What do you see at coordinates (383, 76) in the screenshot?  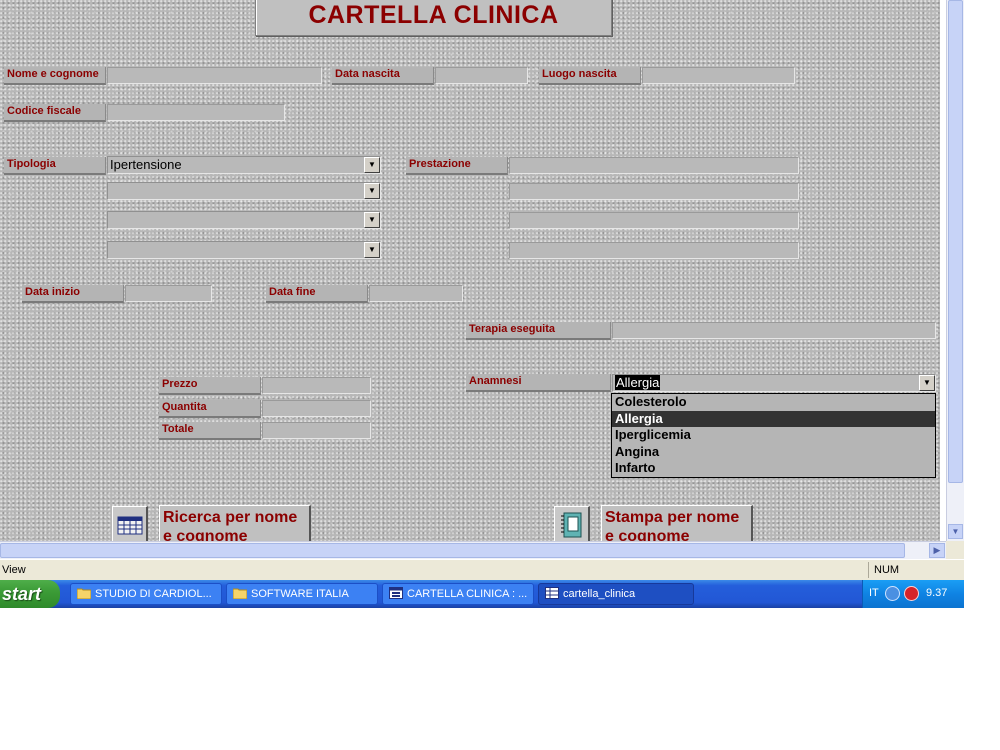 I see `label-data-nascita: Data nascita` at bounding box center [383, 76].